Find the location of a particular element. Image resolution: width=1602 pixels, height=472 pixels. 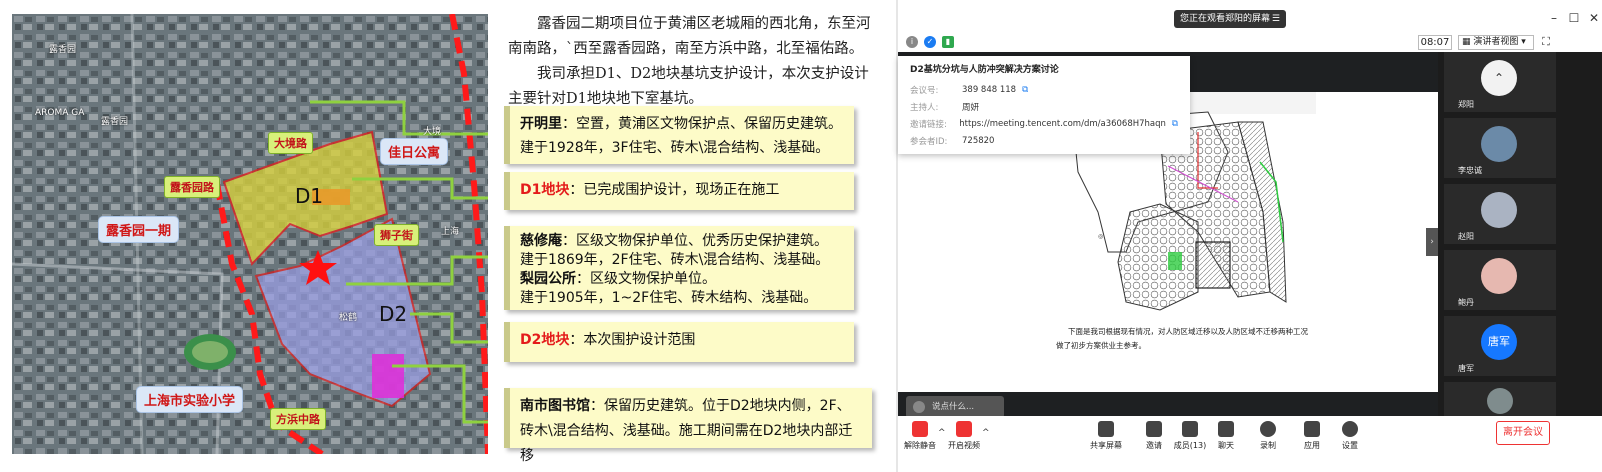

avatar is located at coordinates (1499, 144).